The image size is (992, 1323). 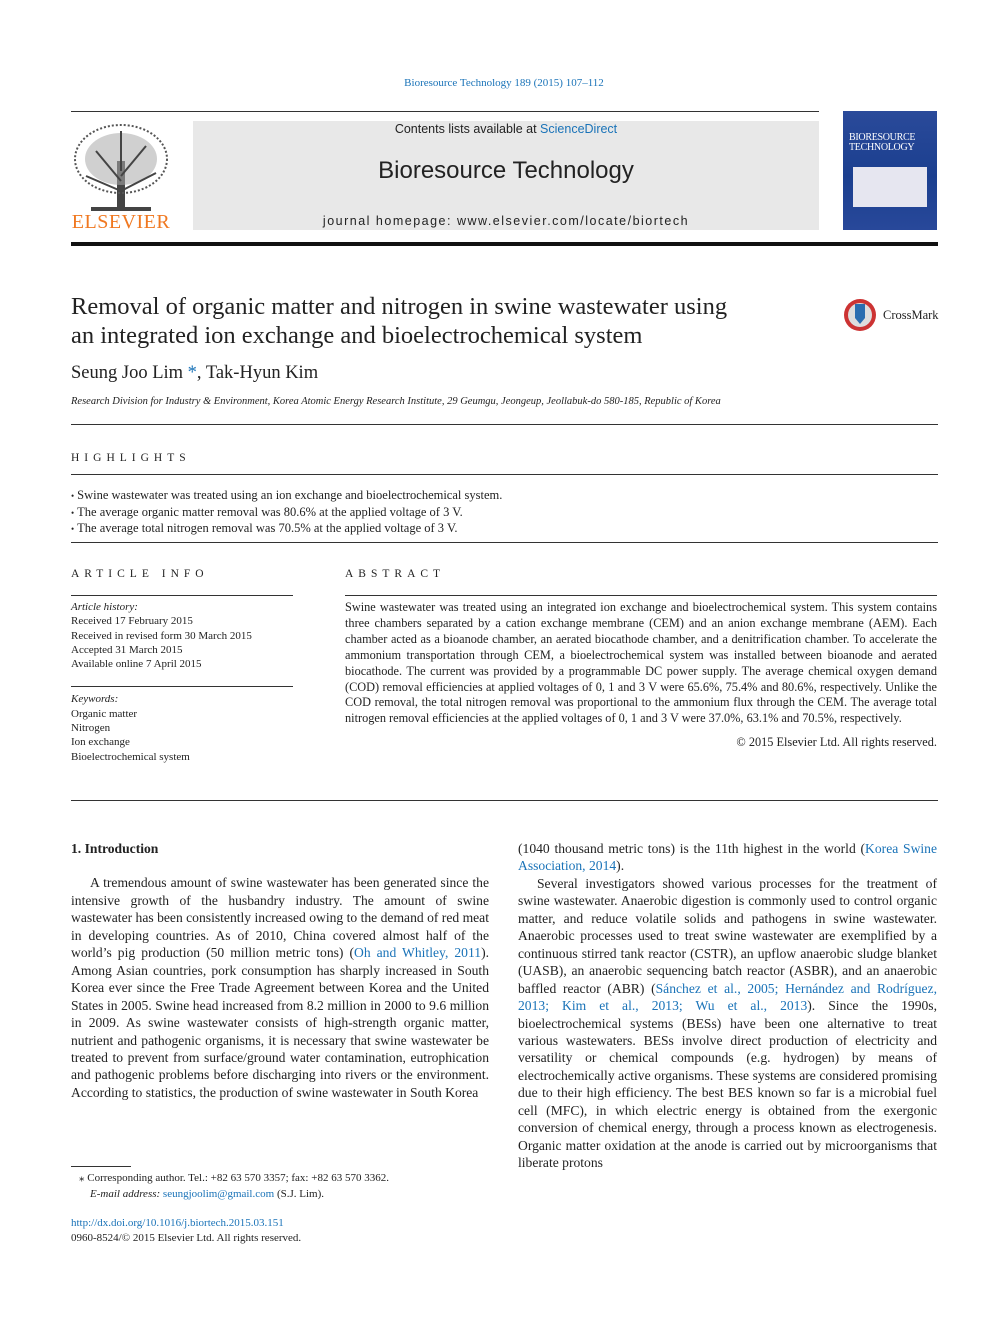 What do you see at coordinates (417, 952) in the screenshot?
I see `citation-link: Oh and Whitley, 2011` at bounding box center [417, 952].